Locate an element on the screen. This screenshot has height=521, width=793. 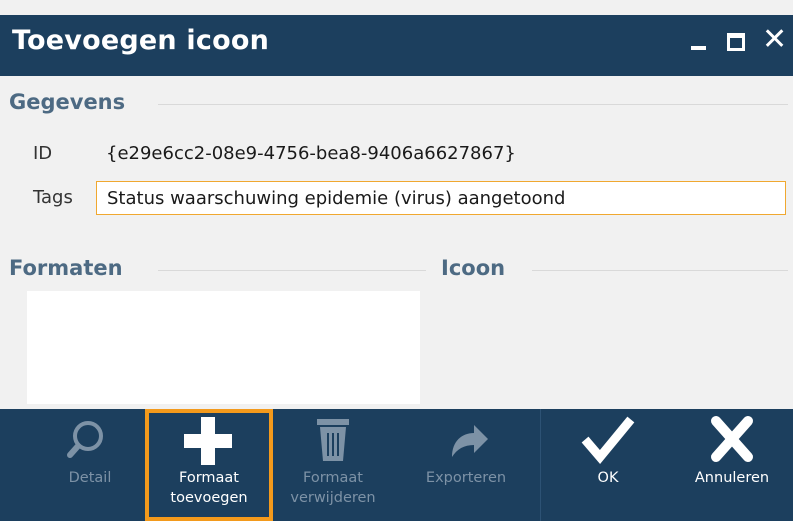
section-heading-gegevens: Gegevens is located at coordinates (67, 102).